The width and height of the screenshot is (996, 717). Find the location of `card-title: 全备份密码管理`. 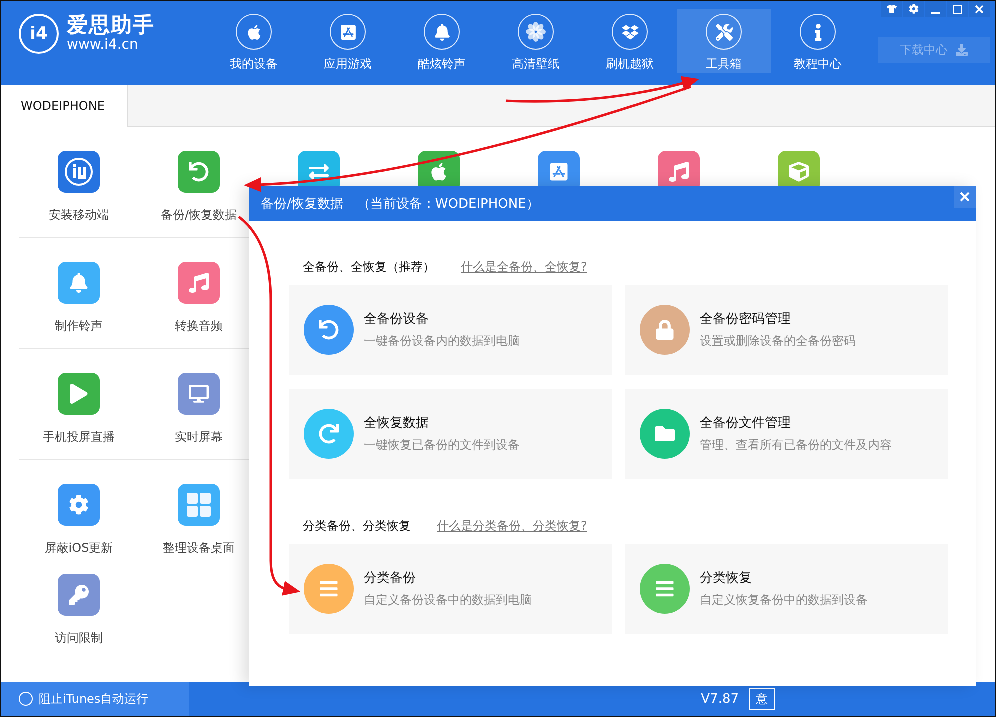

card-title: 全备份密码管理 is located at coordinates (746, 319).